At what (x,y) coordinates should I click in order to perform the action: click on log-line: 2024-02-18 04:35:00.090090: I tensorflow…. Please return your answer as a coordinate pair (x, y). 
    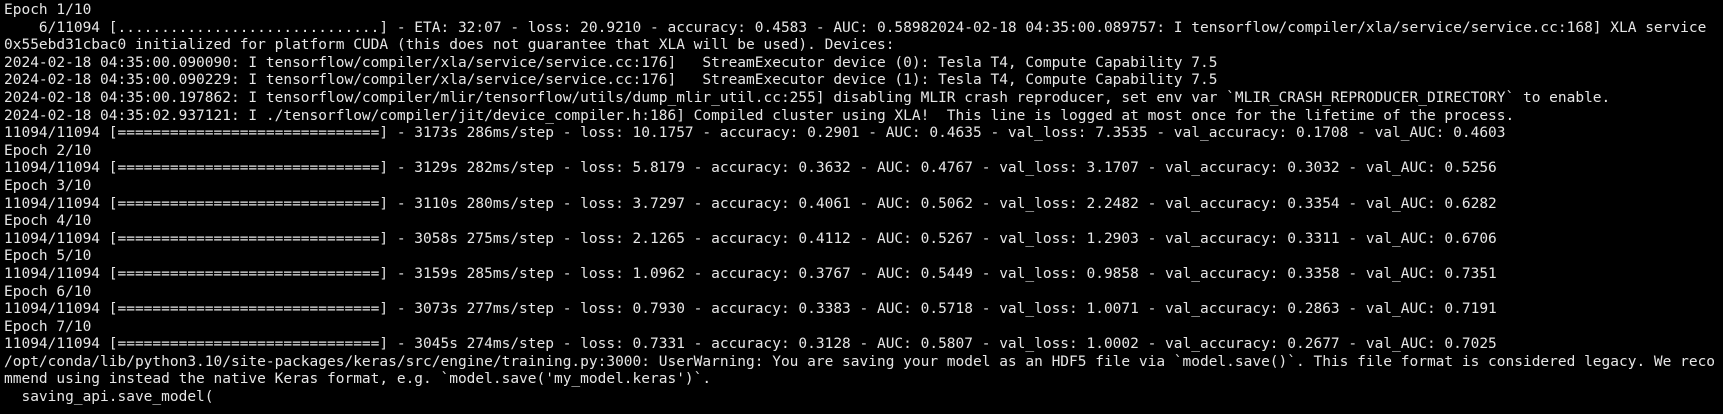
    Looking at the image, I should click on (611, 62).